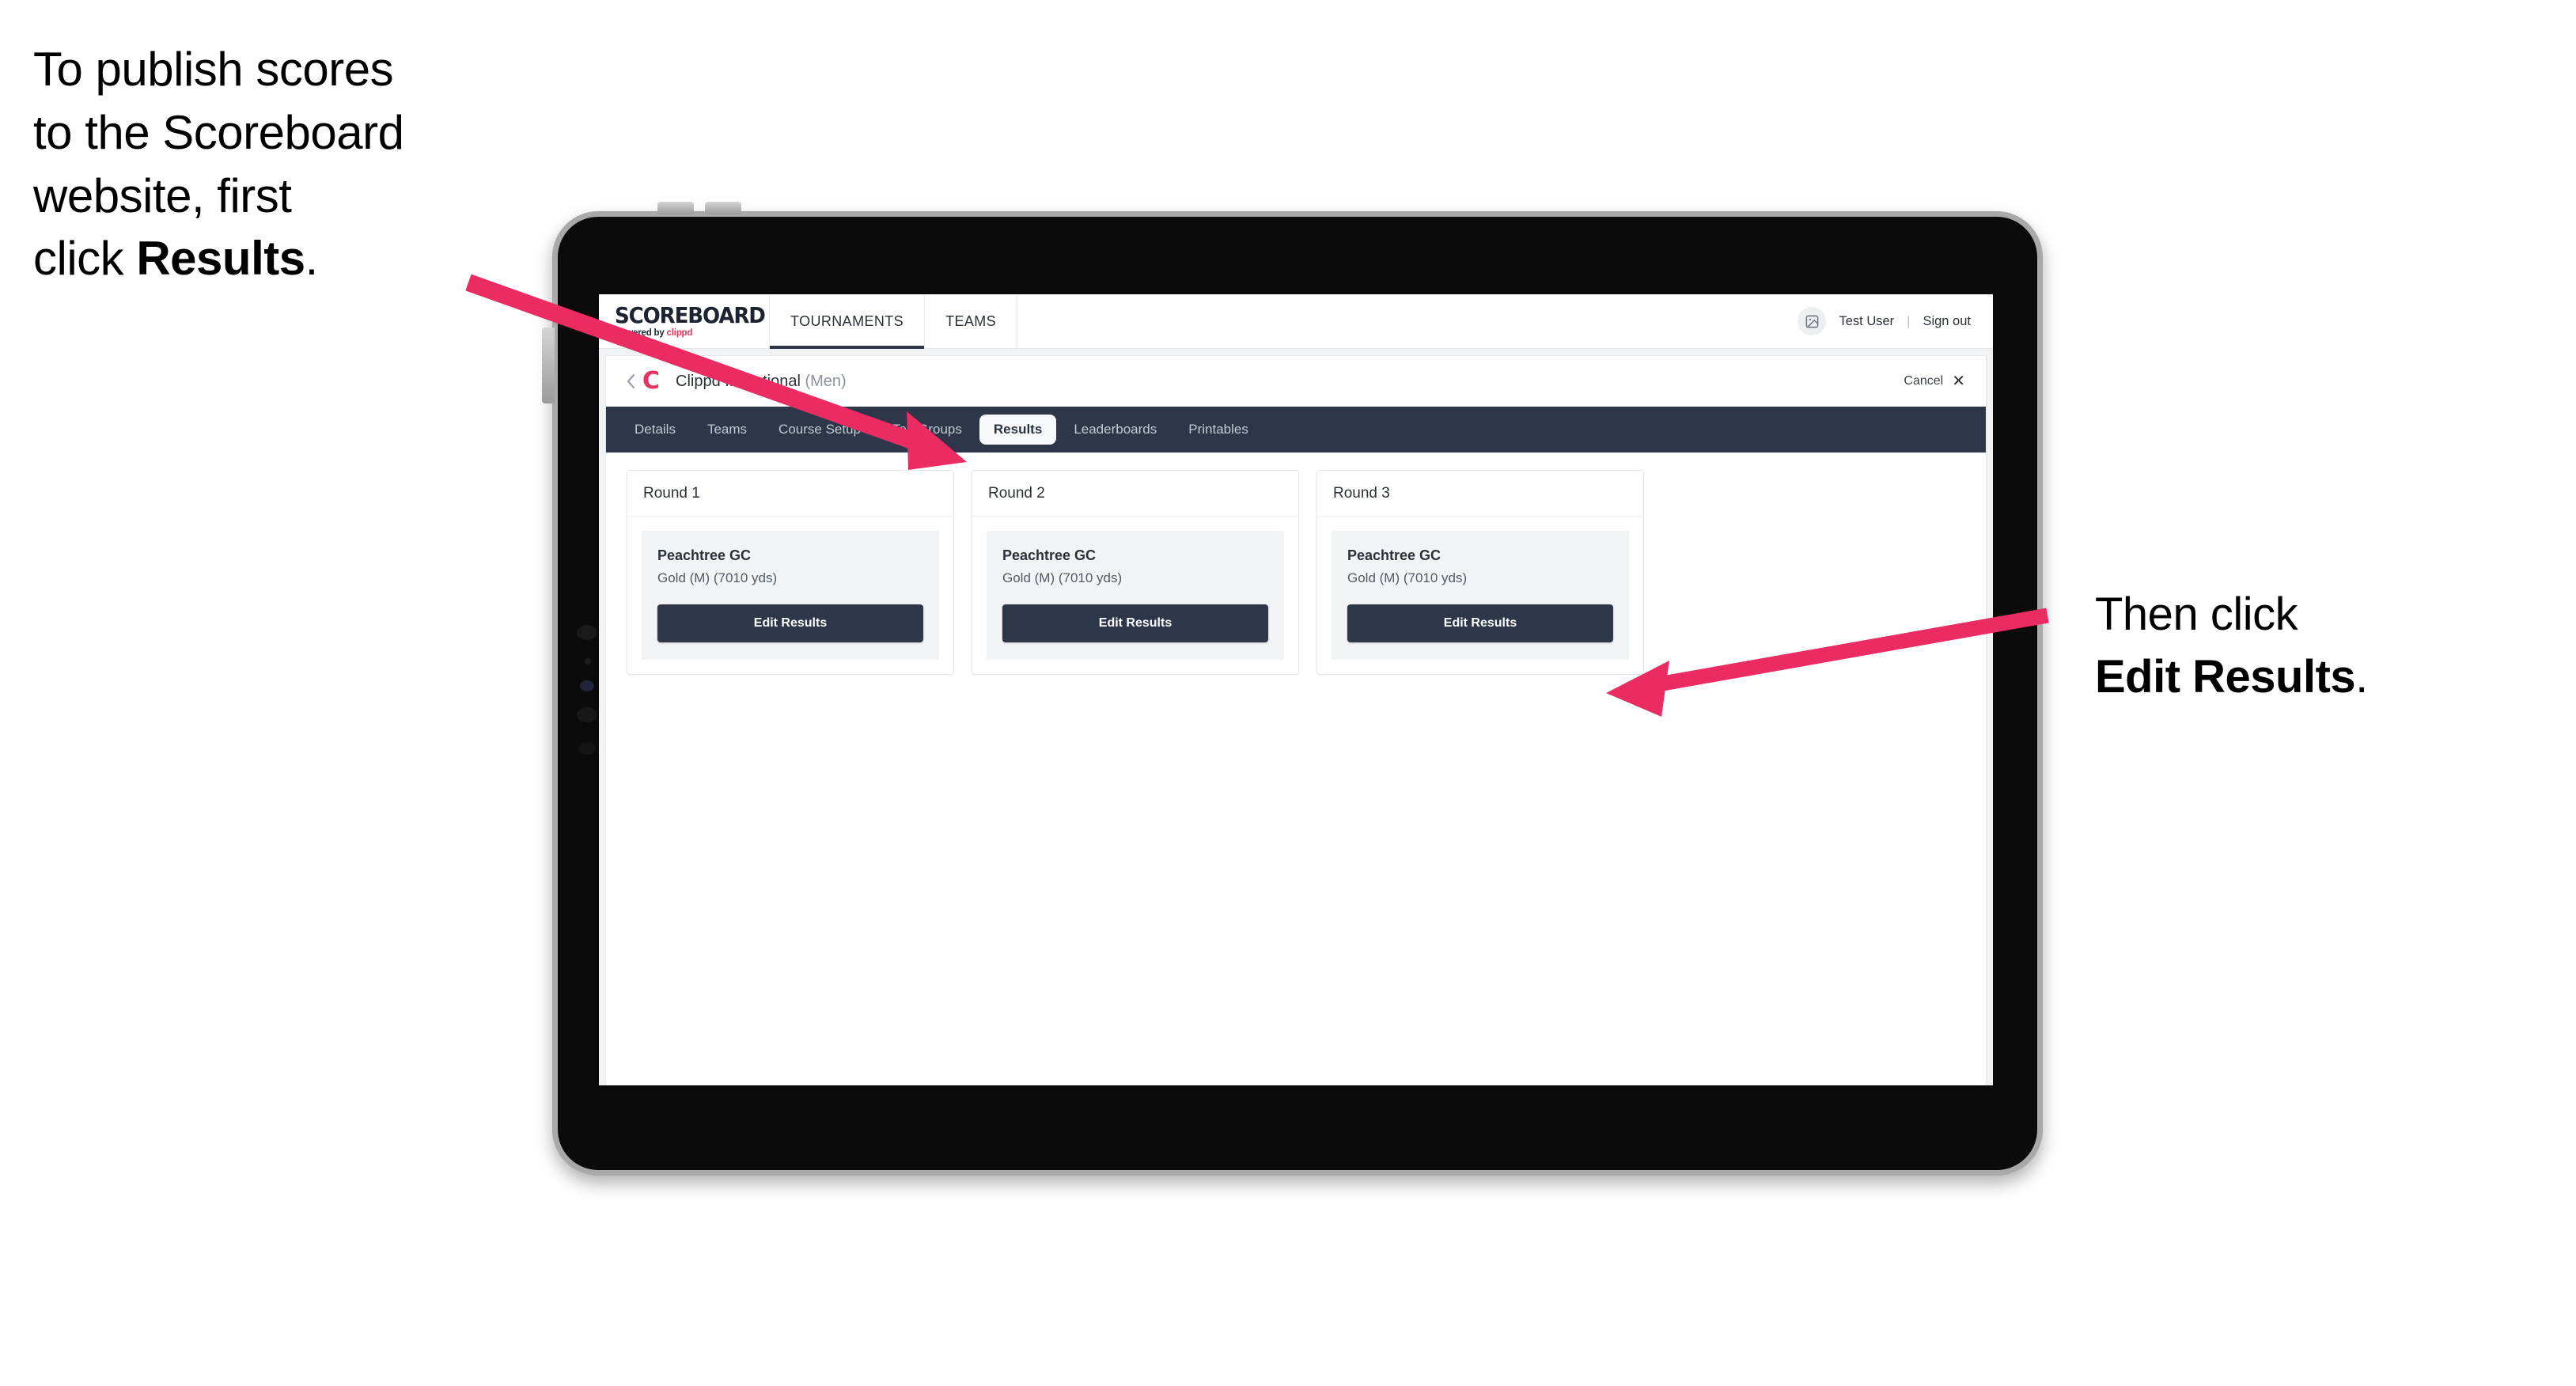  What do you see at coordinates (1480, 494) in the screenshot?
I see `round-card-title: Round 3` at bounding box center [1480, 494].